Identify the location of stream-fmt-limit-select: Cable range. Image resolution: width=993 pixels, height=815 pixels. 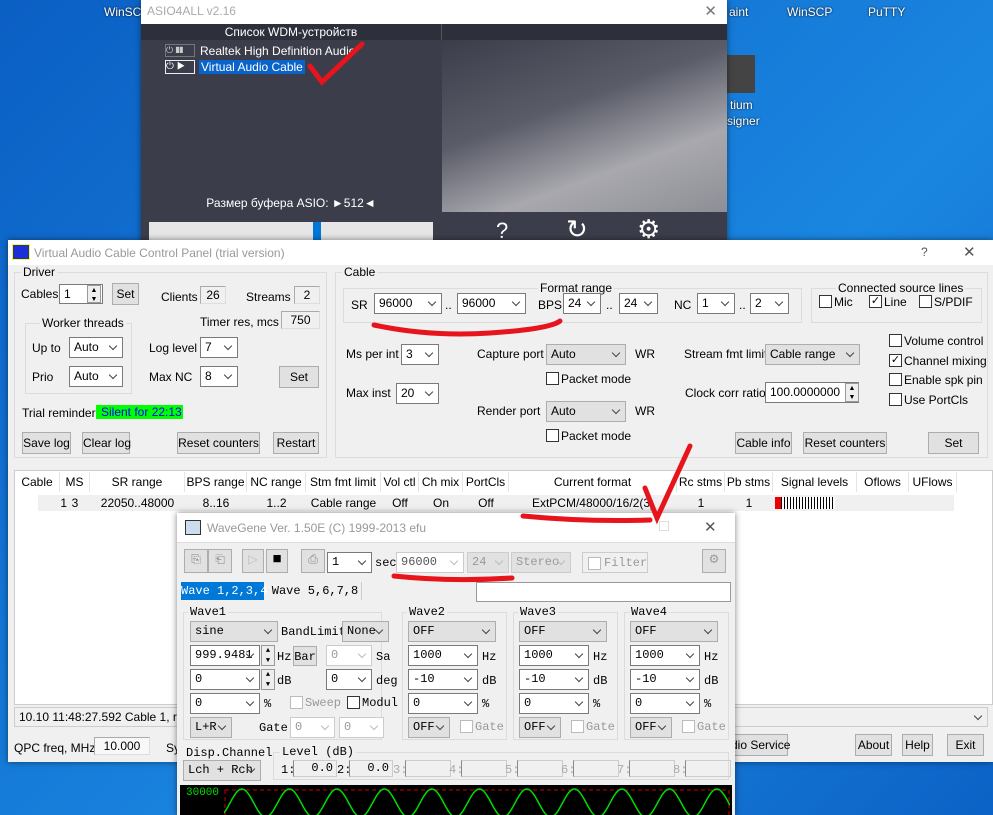
(812, 354).